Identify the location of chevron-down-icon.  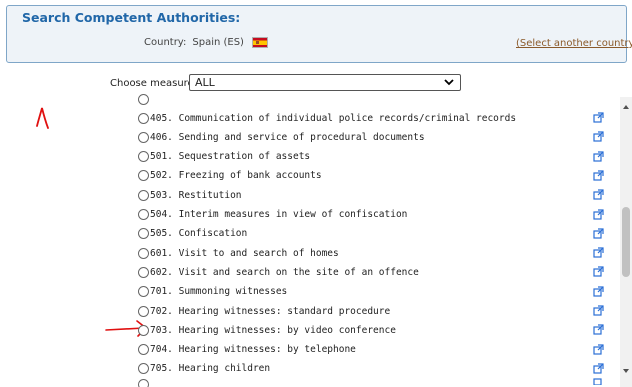
(449, 82).